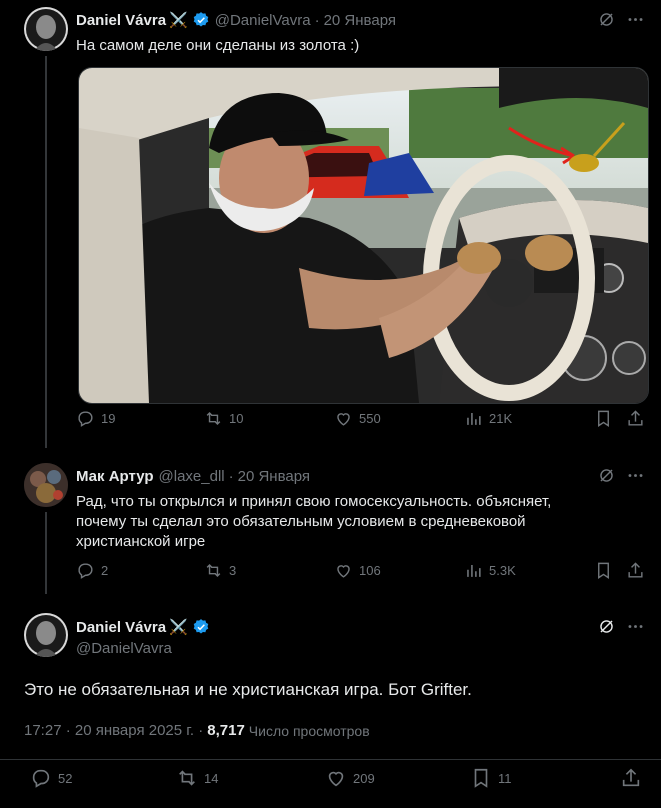 The height and width of the screenshot is (808, 661). Describe the element at coordinates (141, 541) in the screenshot. I see `tweet-text-line: христианской игре` at that location.